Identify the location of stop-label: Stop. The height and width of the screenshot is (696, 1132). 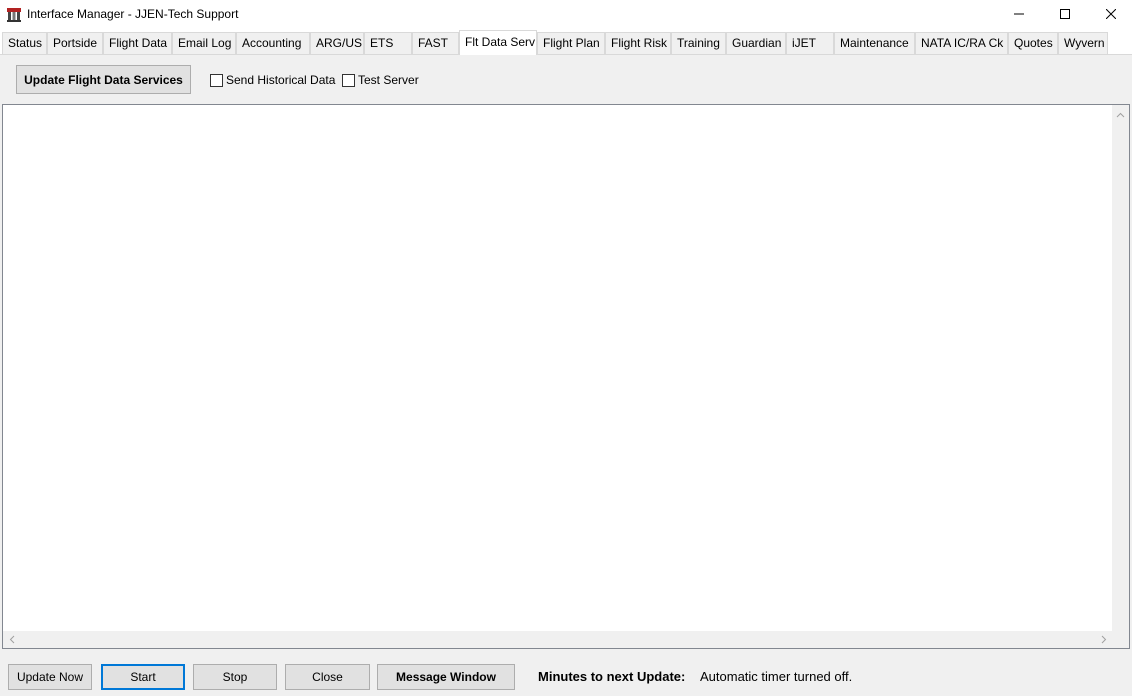
(235, 677).